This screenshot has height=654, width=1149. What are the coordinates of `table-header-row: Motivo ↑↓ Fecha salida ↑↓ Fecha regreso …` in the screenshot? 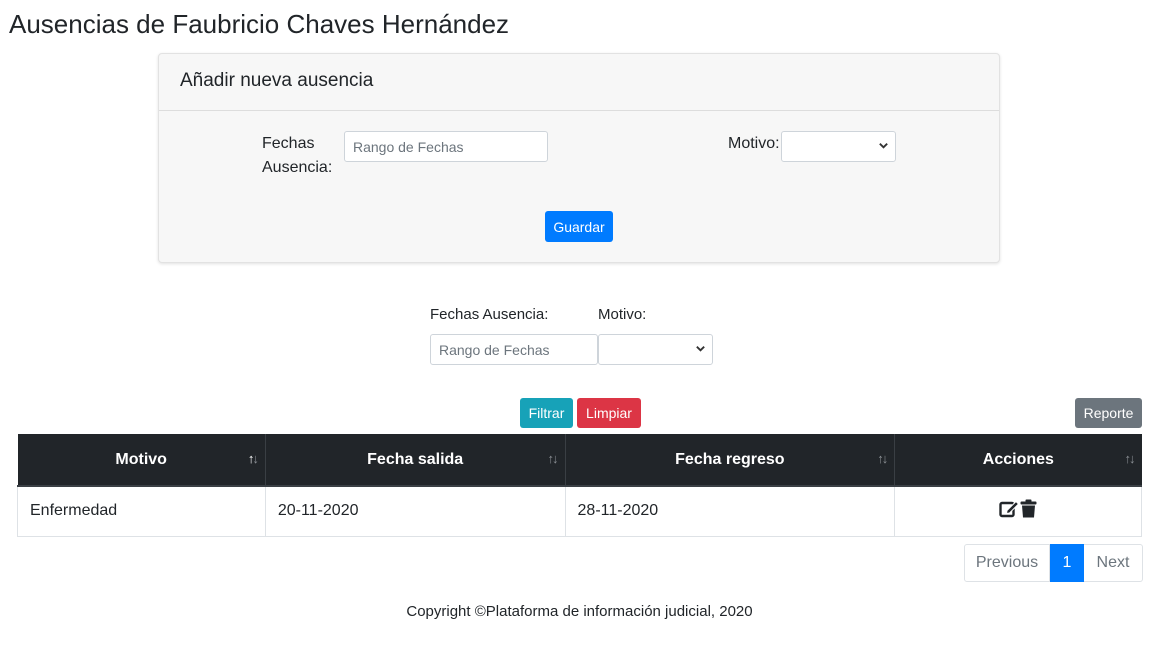 It's located at (579, 460).